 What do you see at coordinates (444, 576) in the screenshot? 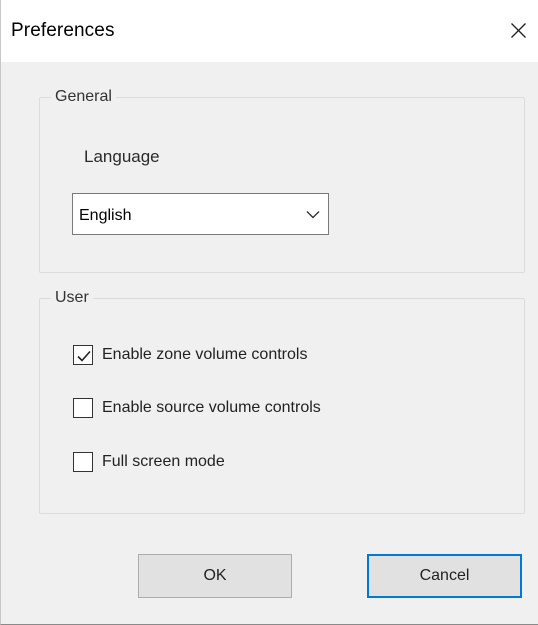
I see `cancel-button: Cancel` at bounding box center [444, 576].